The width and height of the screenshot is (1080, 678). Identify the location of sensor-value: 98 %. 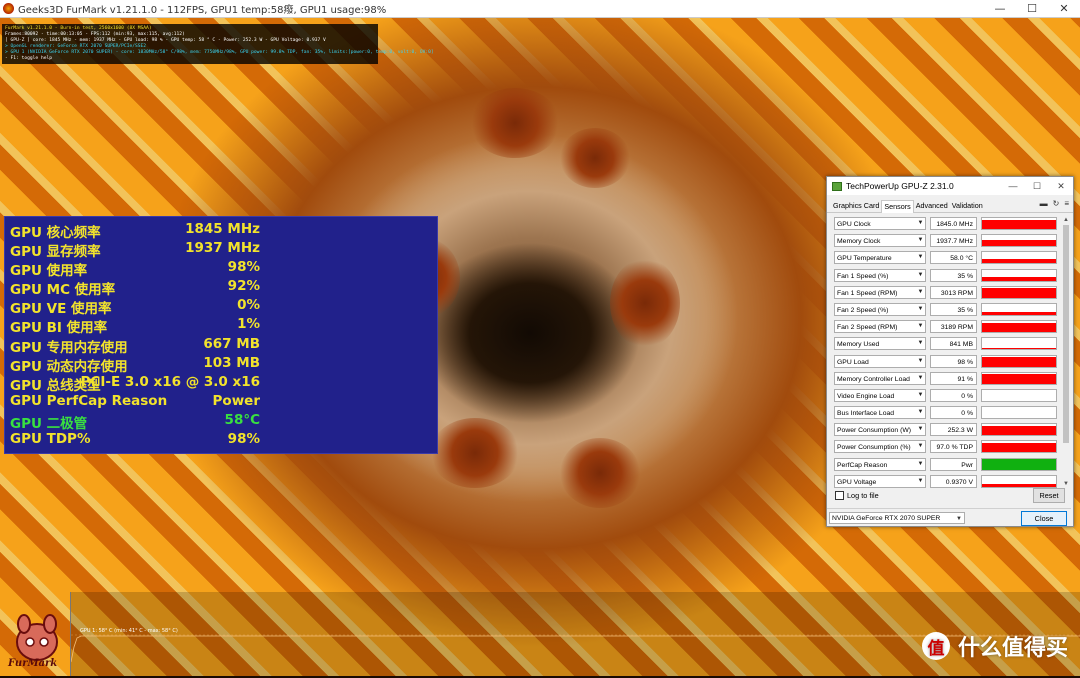
(953, 361).